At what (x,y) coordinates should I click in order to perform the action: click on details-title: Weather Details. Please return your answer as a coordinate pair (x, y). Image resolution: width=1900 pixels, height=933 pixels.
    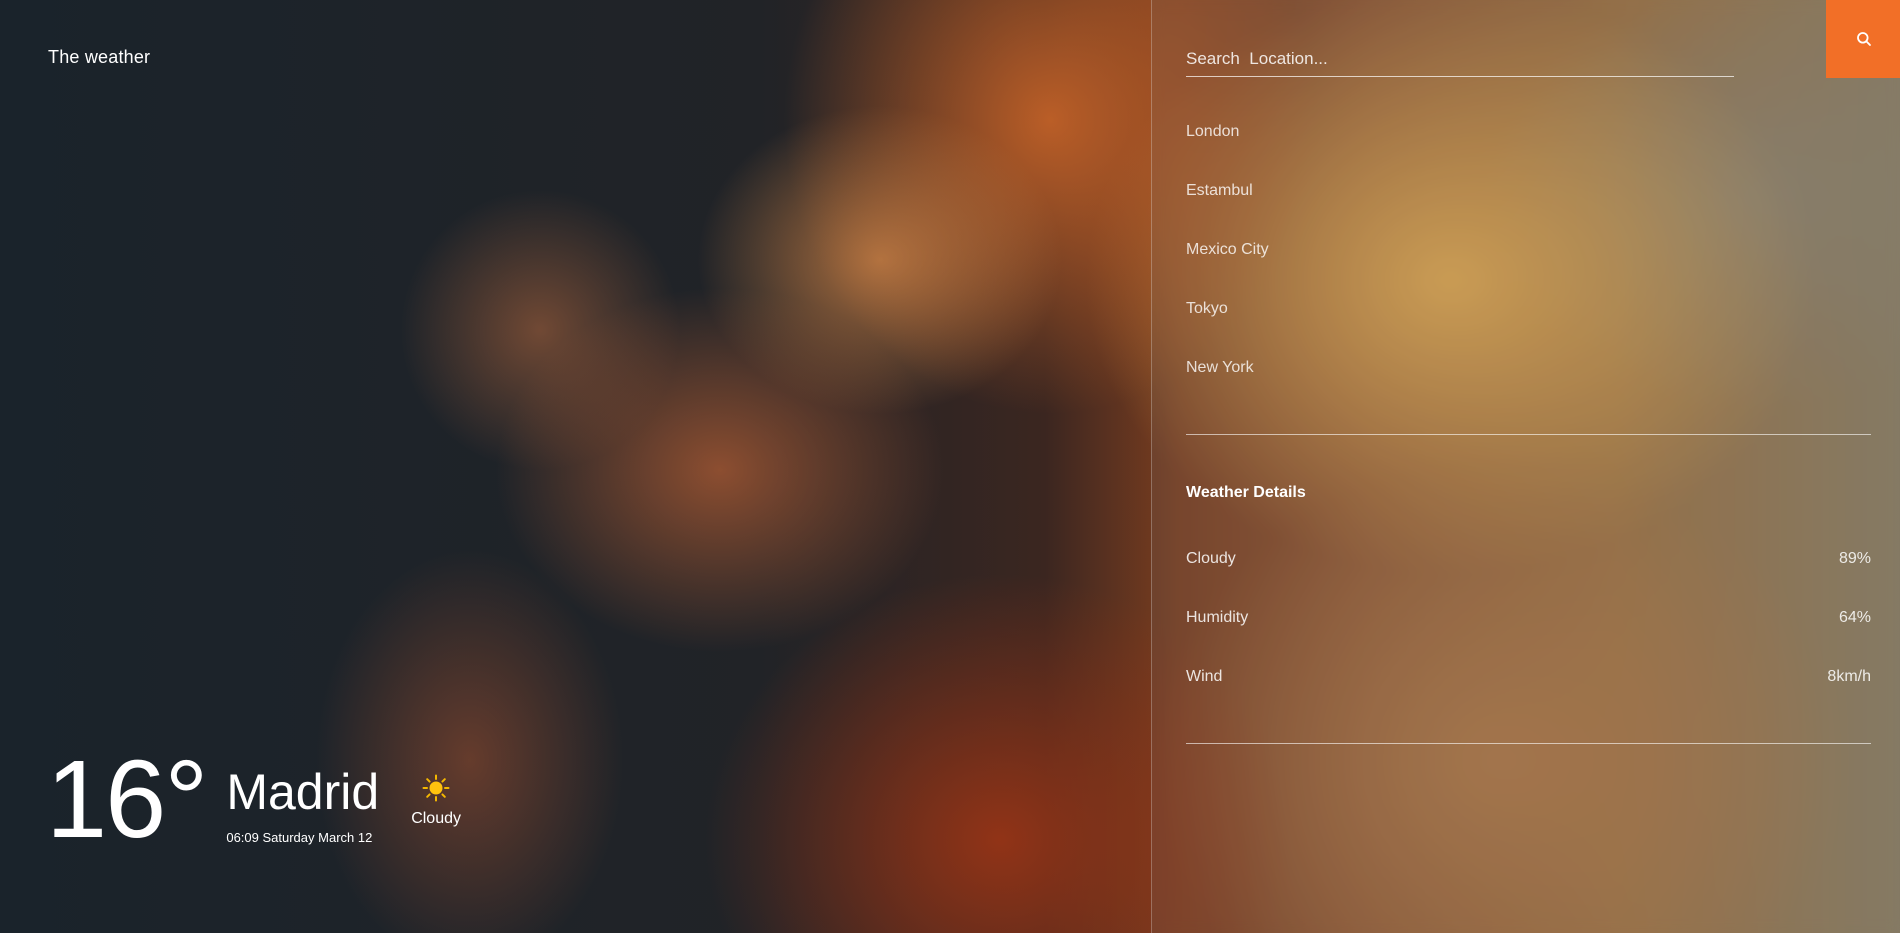
    Looking at the image, I should click on (1246, 492).